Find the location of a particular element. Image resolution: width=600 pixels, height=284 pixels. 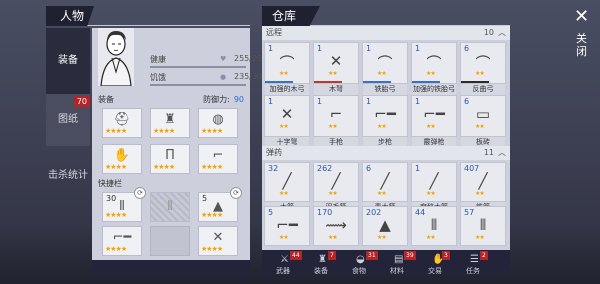

equip-slot-head: ⛑ ★★★★ is located at coordinates (122, 123).